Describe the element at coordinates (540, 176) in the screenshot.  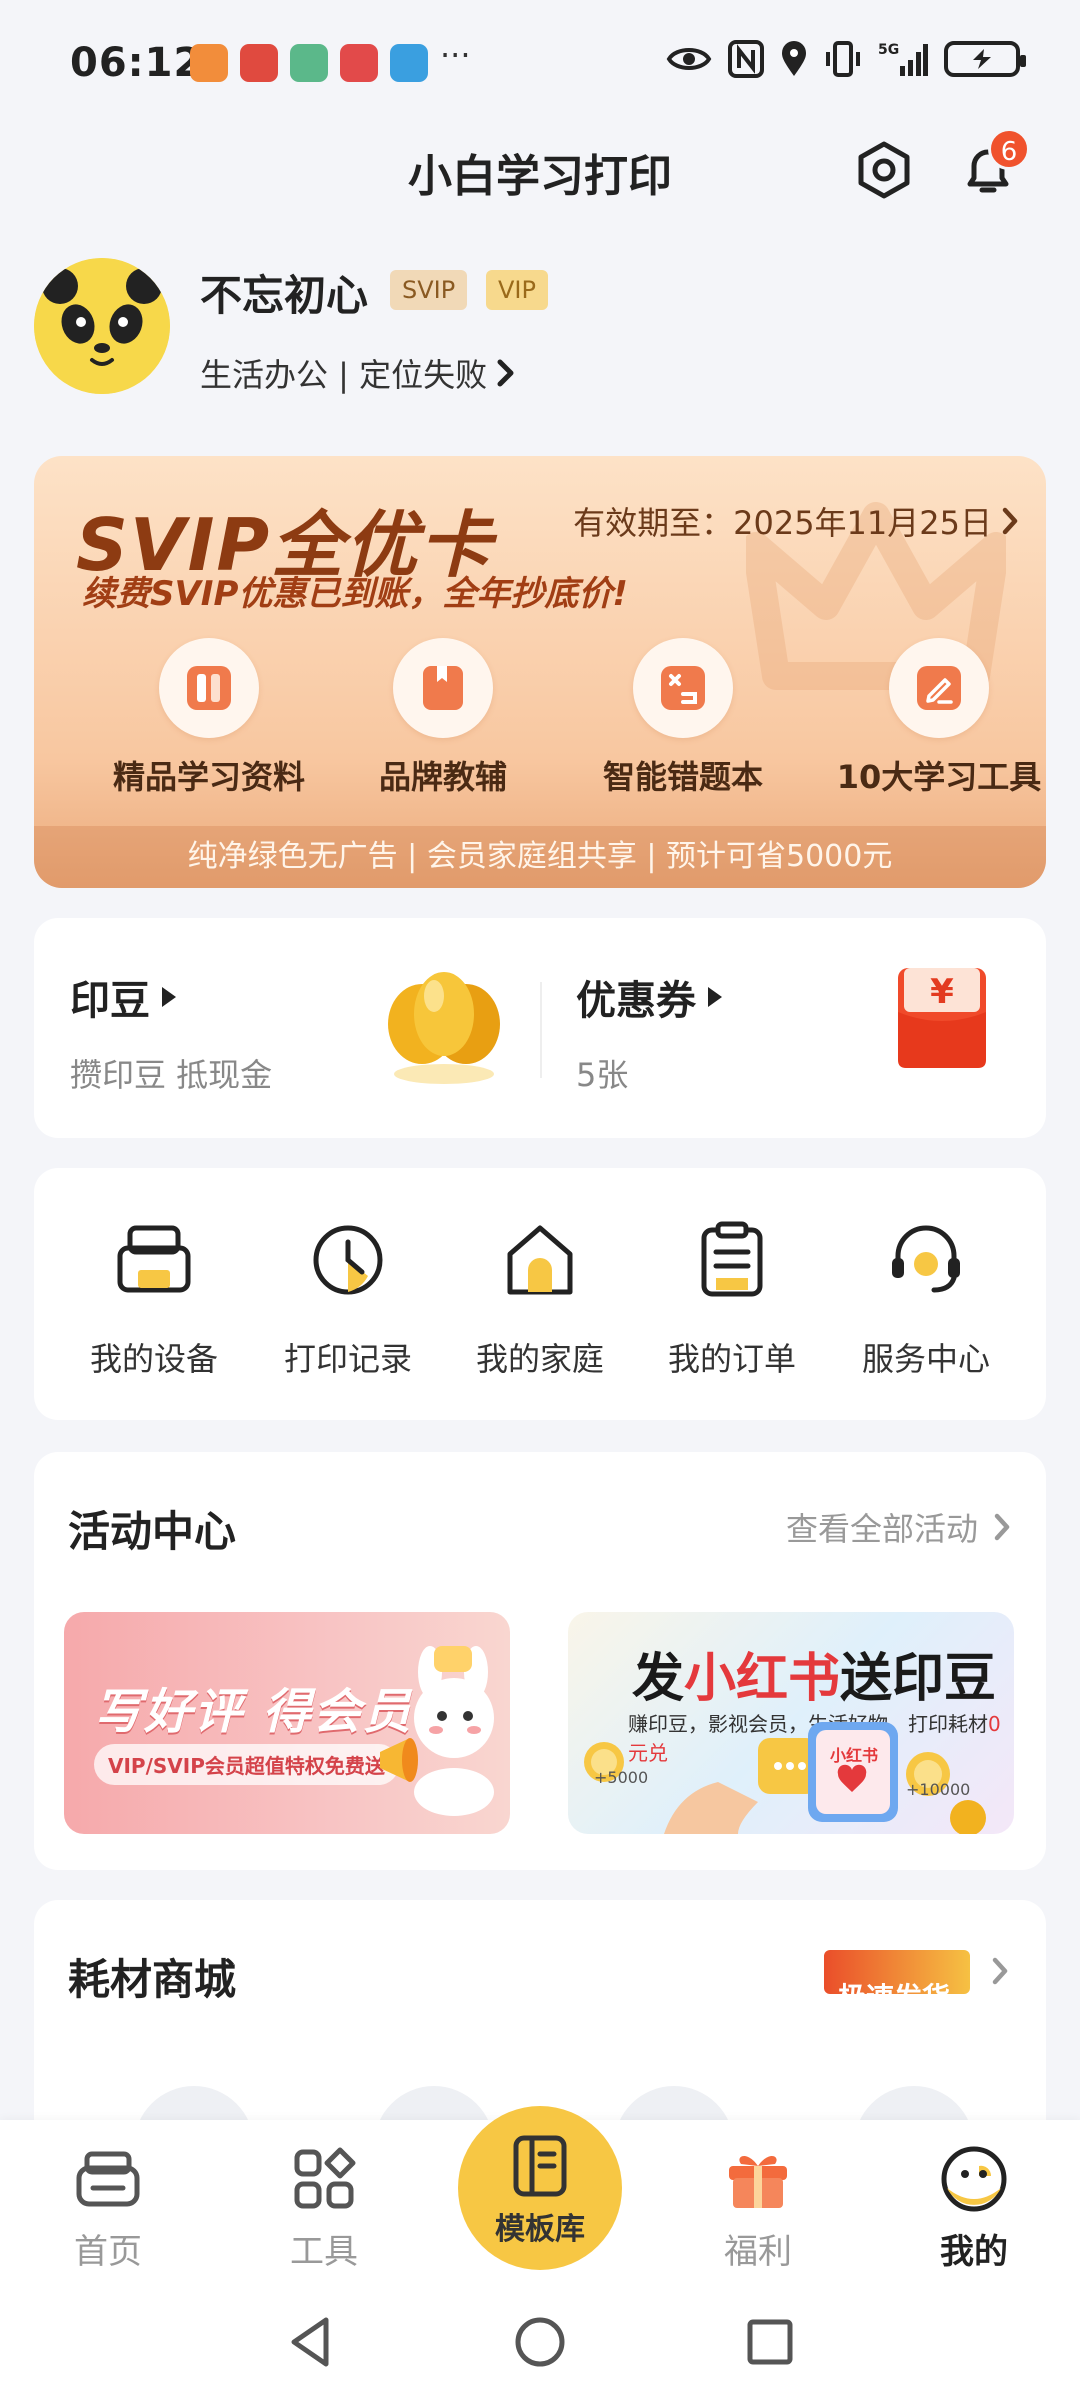
I see `page-title: 小白学习打印` at that location.